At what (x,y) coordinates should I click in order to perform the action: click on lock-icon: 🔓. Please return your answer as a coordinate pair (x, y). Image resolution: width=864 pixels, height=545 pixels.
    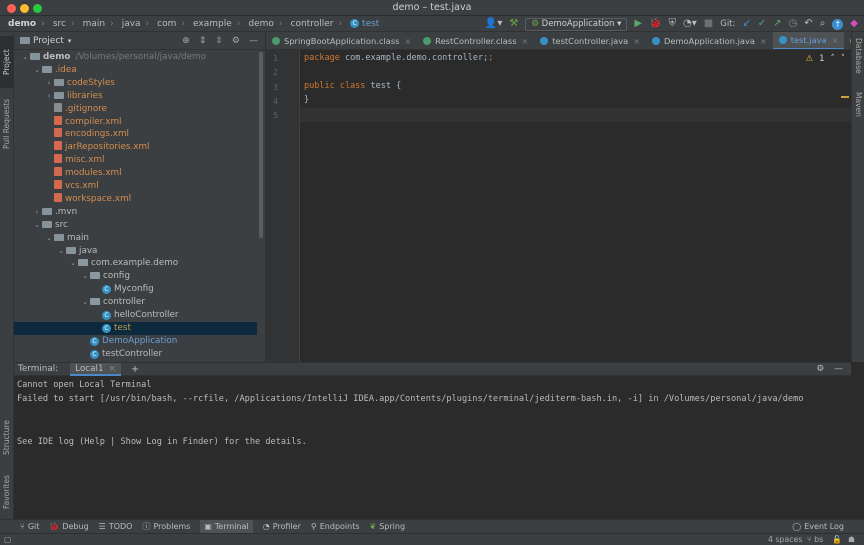
    Looking at the image, I should click on (837, 539).